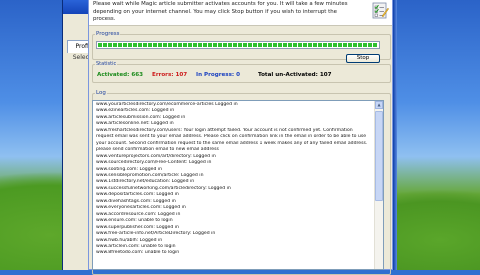 Image resolution: width=480 pixels, height=275 pixels. Describe the element at coordinates (106, 64) in the screenshot. I see `statistic-label: Statistic` at that location.